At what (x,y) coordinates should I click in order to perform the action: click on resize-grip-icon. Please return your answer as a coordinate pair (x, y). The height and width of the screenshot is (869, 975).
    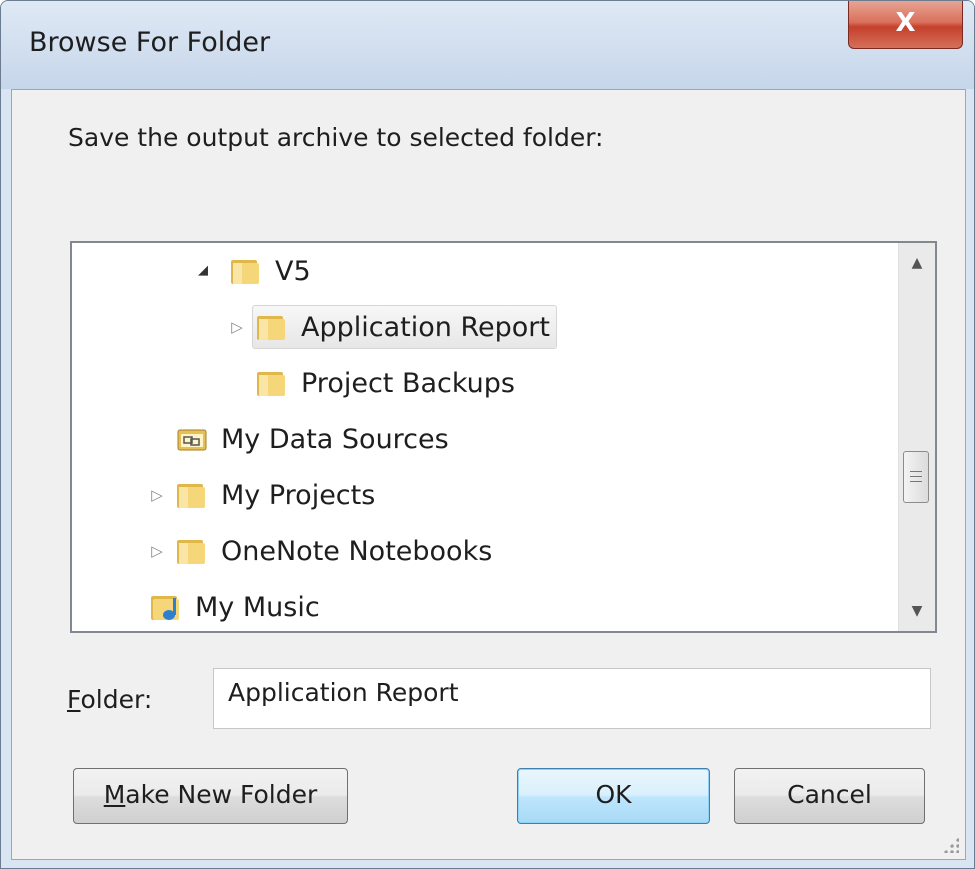
    Looking at the image, I should click on (951, 845).